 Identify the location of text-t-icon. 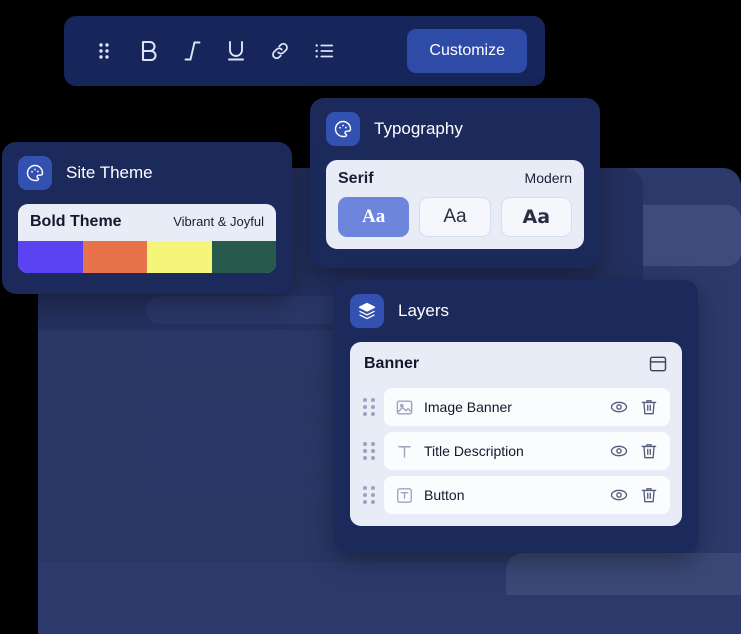
(404, 451).